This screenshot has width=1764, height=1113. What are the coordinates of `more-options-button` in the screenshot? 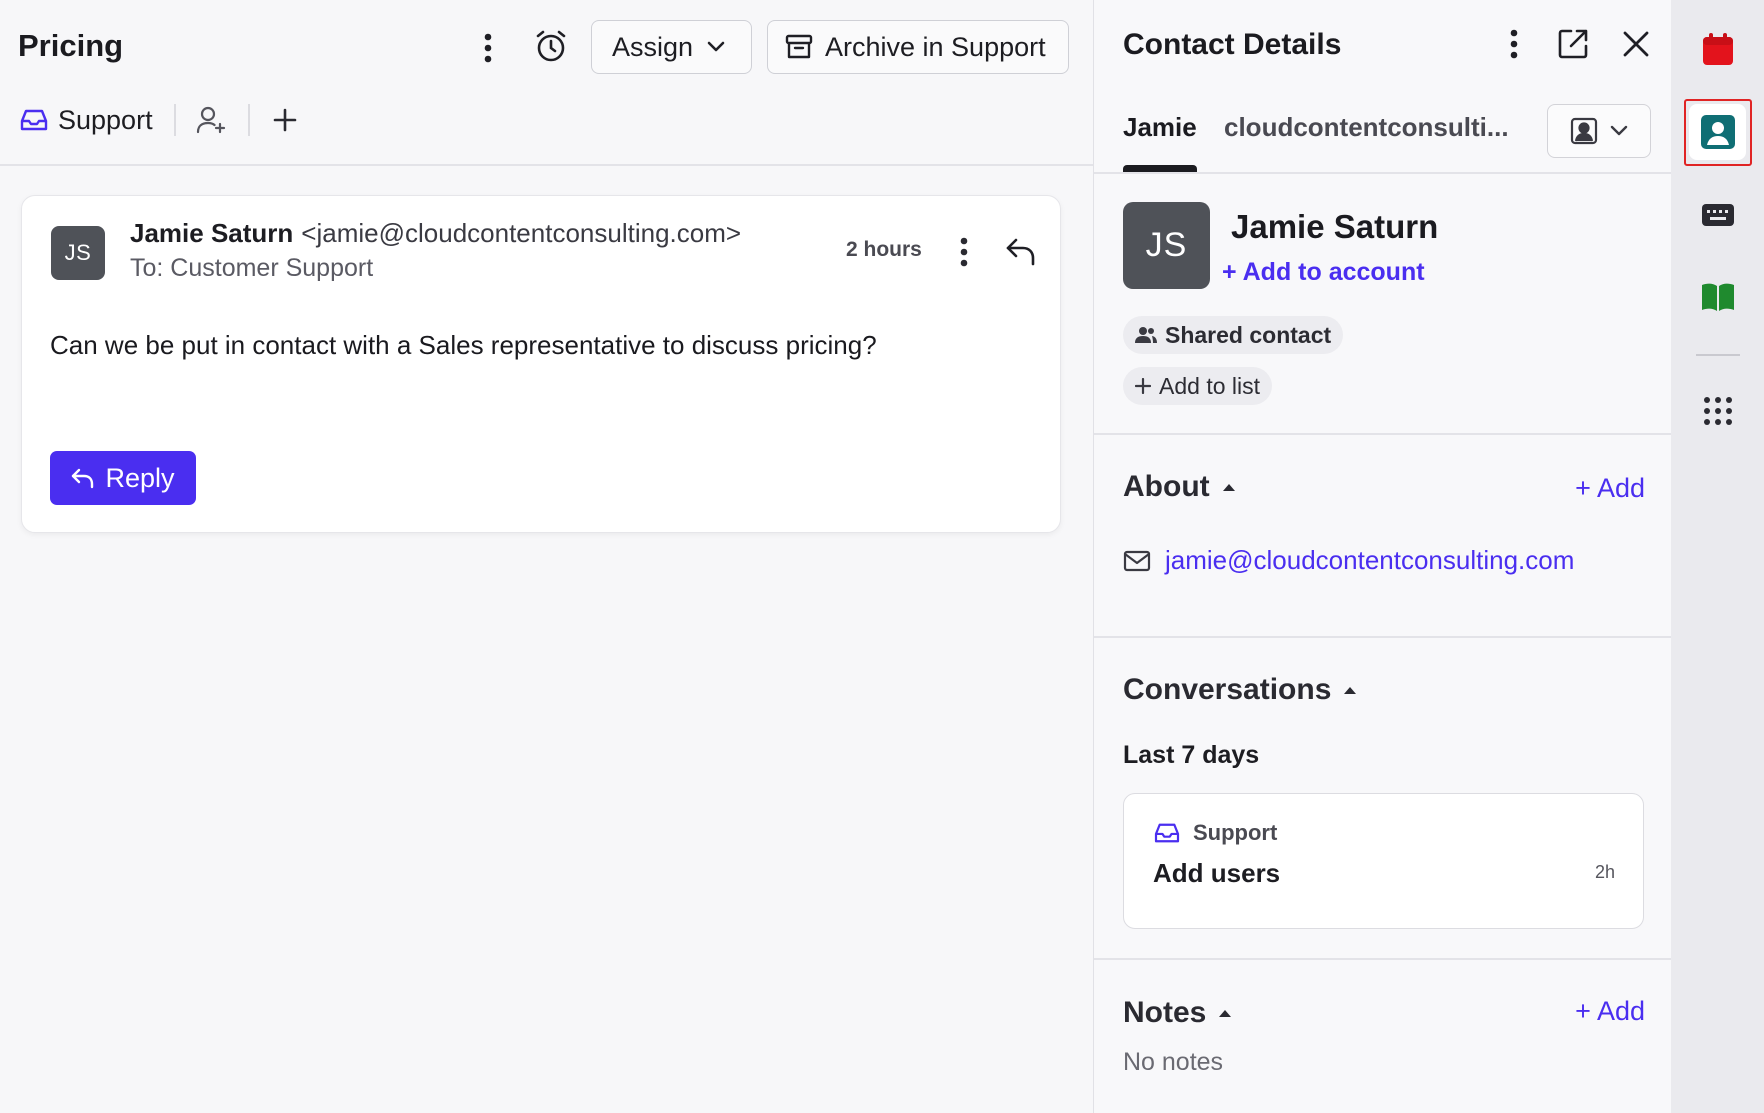 It's located at (488, 48).